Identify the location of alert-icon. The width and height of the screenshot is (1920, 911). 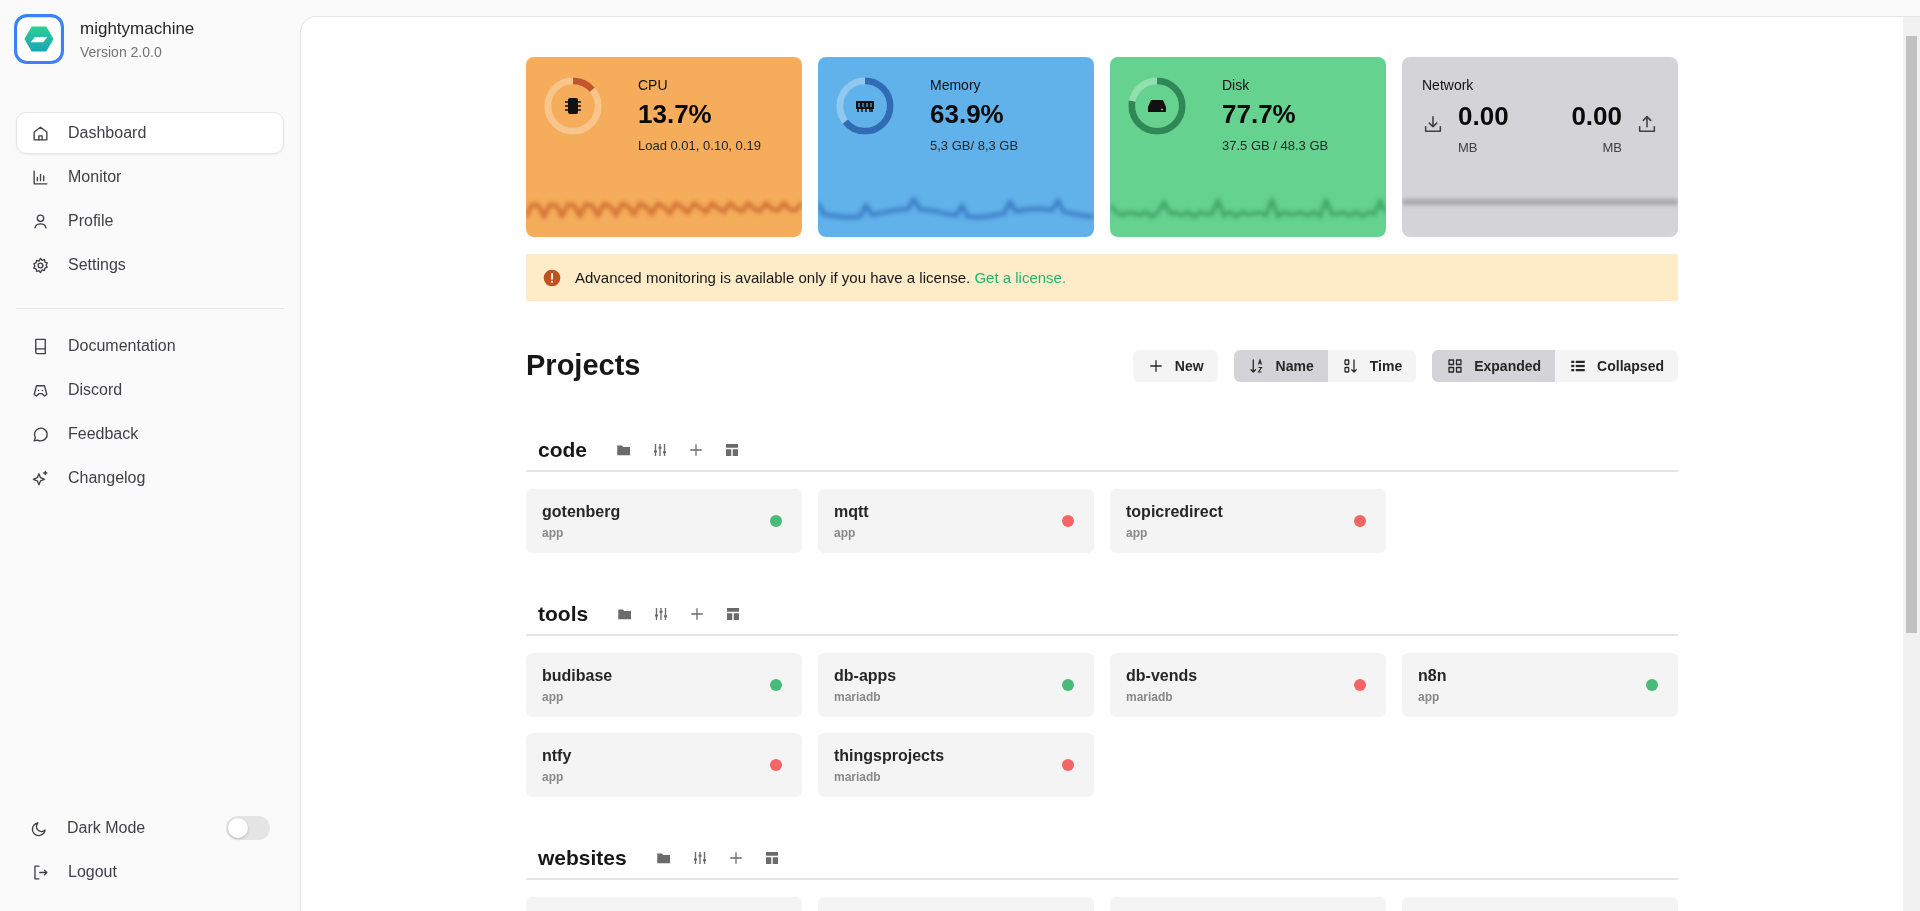
(552, 277).